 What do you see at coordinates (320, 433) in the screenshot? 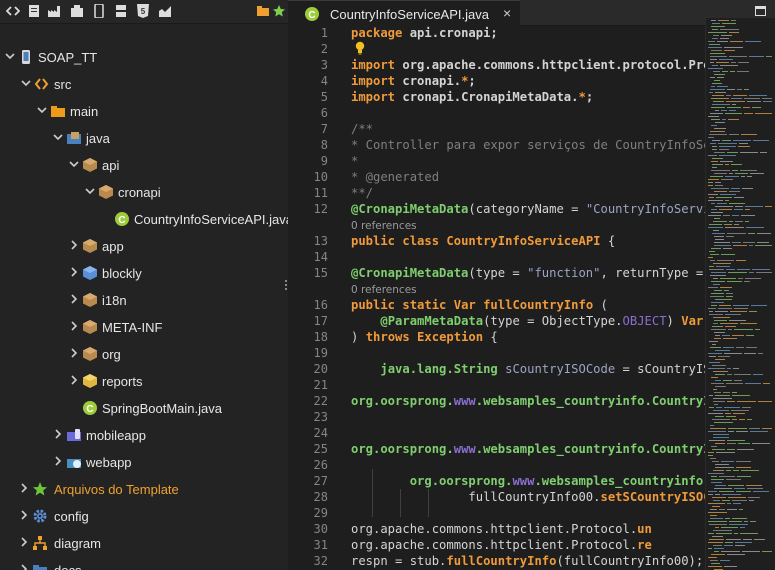
I see `line-number: 24` at bounding box center [320, 433].